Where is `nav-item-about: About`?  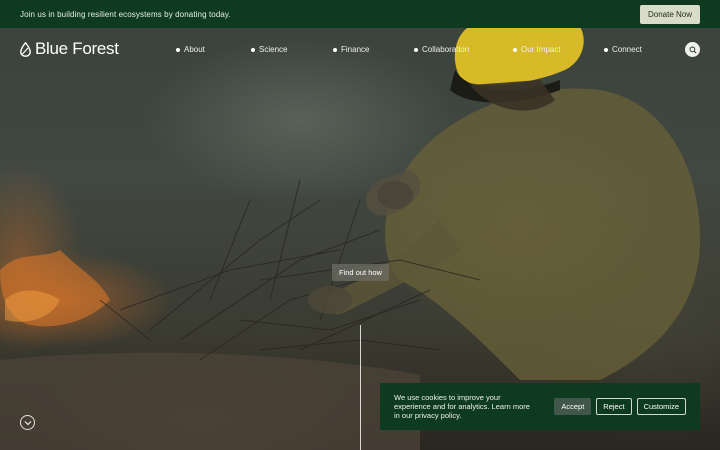 nav-item-about: About is located at coordinates (190, 49).